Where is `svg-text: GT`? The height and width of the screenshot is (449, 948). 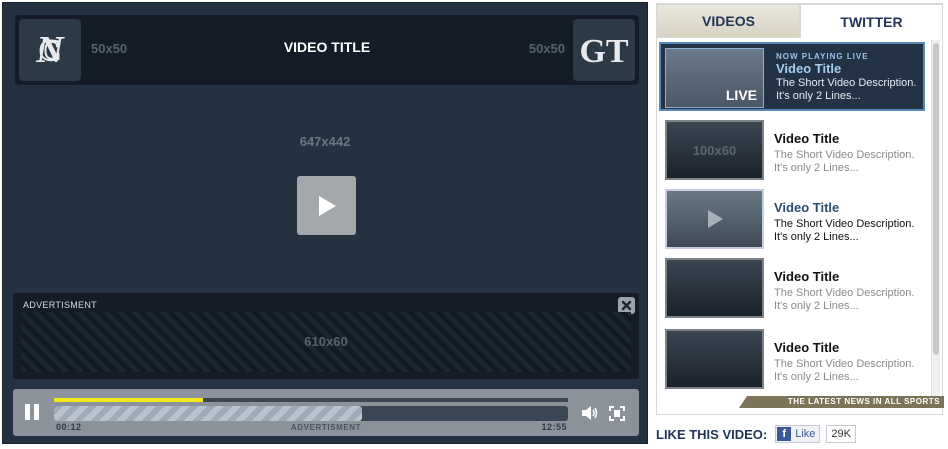
svg-text: GT is located at coordinates (603, 51).